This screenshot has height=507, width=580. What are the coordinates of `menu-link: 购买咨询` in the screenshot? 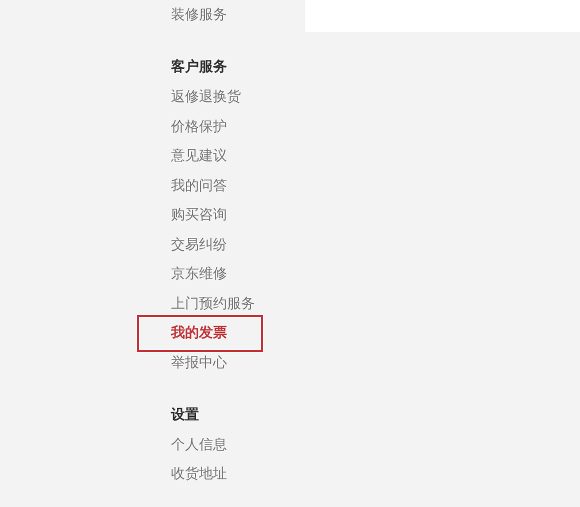 It's located at (199, 215).